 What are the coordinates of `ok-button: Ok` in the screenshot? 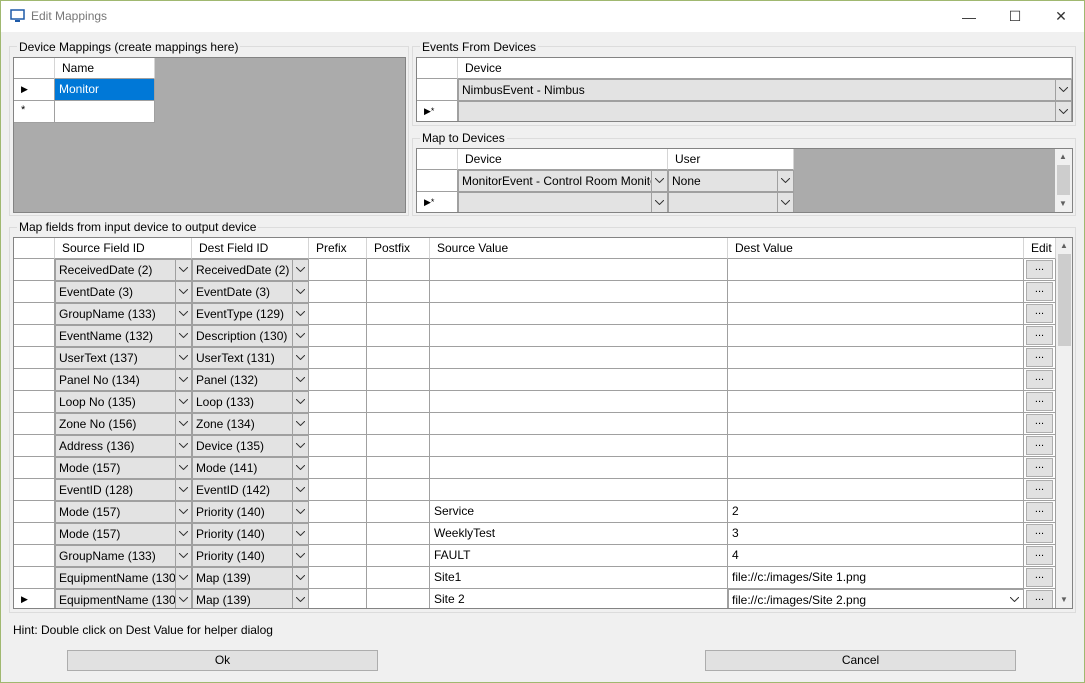 It's located at (222, 660).